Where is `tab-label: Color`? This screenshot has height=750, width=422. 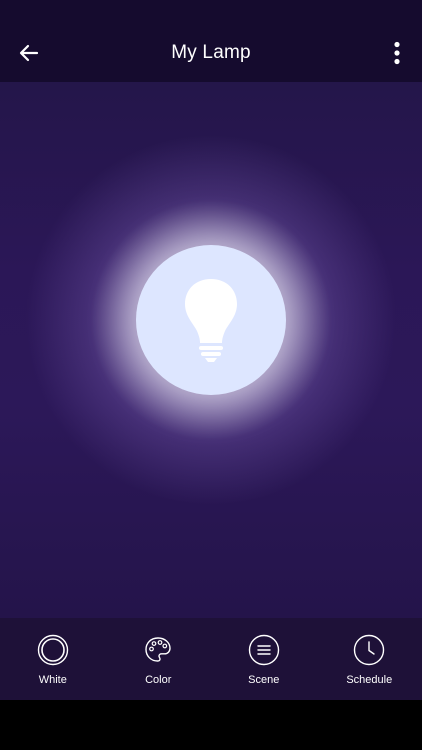
tab-label: Color is located at coordinates (158, 680).